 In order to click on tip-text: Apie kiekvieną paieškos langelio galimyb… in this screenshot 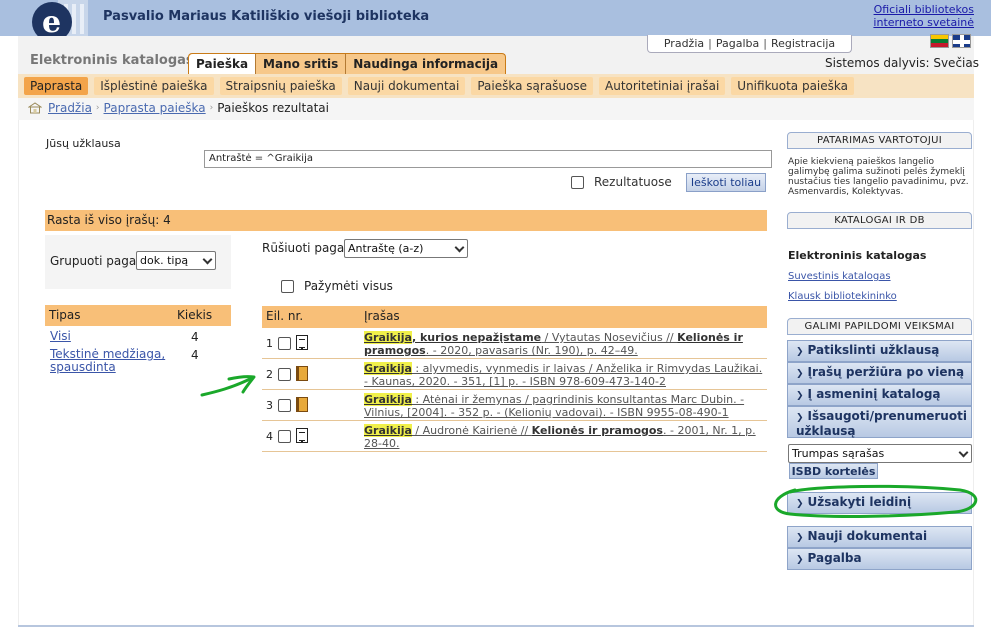, I will do `click(878, 177)`.